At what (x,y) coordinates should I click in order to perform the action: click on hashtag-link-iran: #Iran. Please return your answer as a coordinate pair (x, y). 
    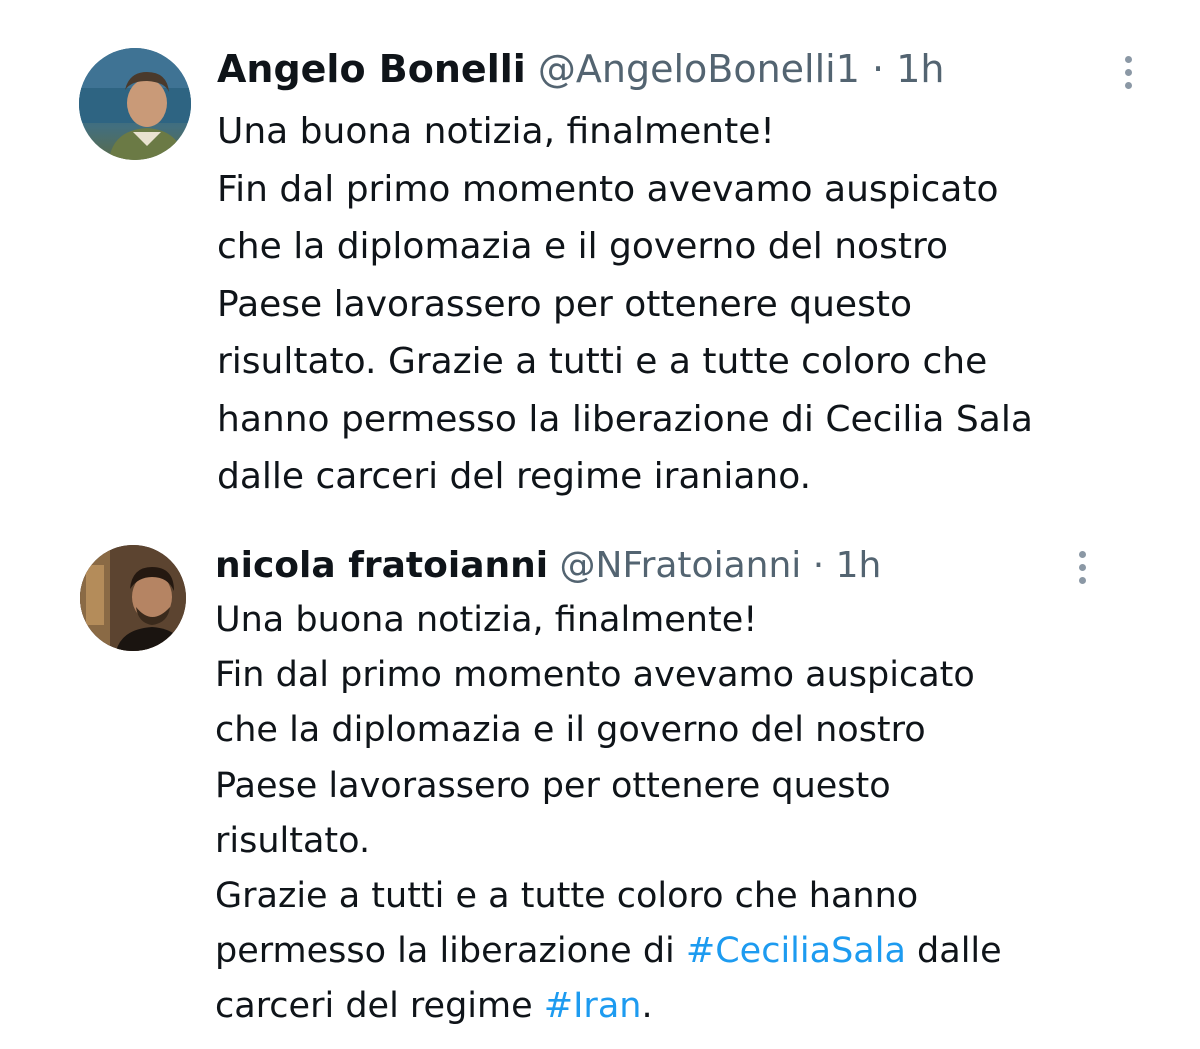
    Looking at the image, I should click on (593, 1006).